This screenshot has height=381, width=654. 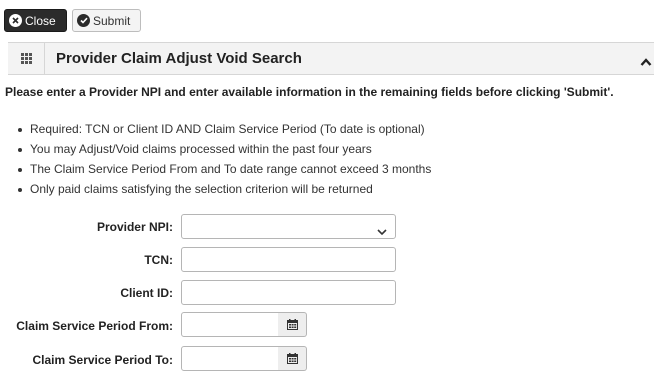 I want to click on period-from-calendar-button, so click(x=292, y=324).